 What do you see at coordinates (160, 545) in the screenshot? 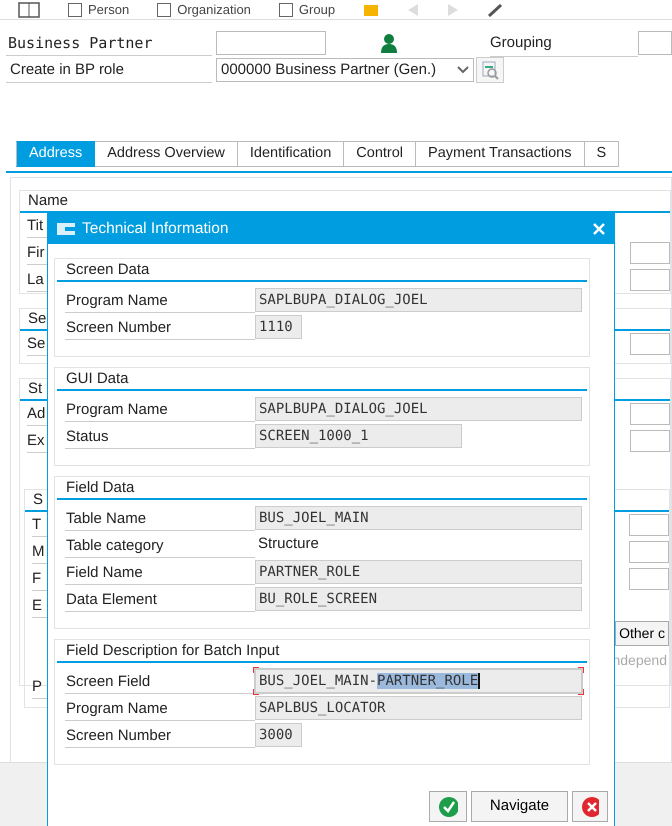
I see `field-label: Table category` at bounding box center [160, 545].